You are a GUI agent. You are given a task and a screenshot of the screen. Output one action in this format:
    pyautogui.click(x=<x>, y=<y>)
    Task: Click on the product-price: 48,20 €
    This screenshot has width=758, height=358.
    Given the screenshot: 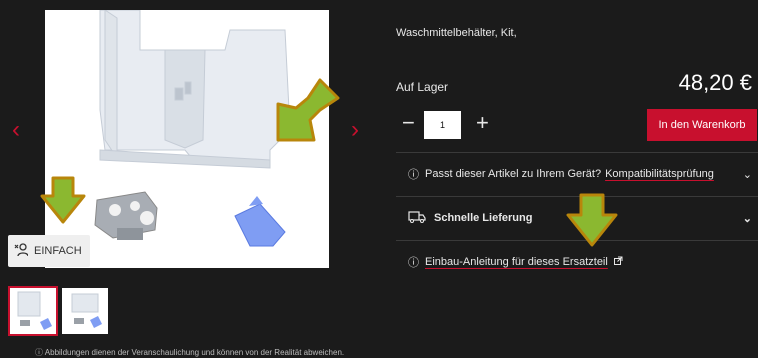 What is the action you would take?
    pyautogui.click(x=715, y=82)
    